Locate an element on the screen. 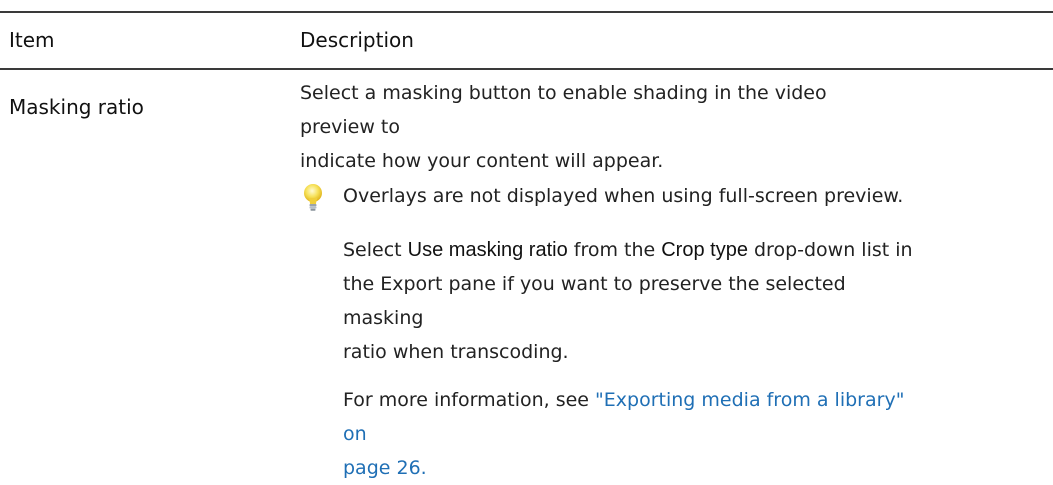  use-masking-ratio-term: Use masking ratio is located at coordinates (487, 250).